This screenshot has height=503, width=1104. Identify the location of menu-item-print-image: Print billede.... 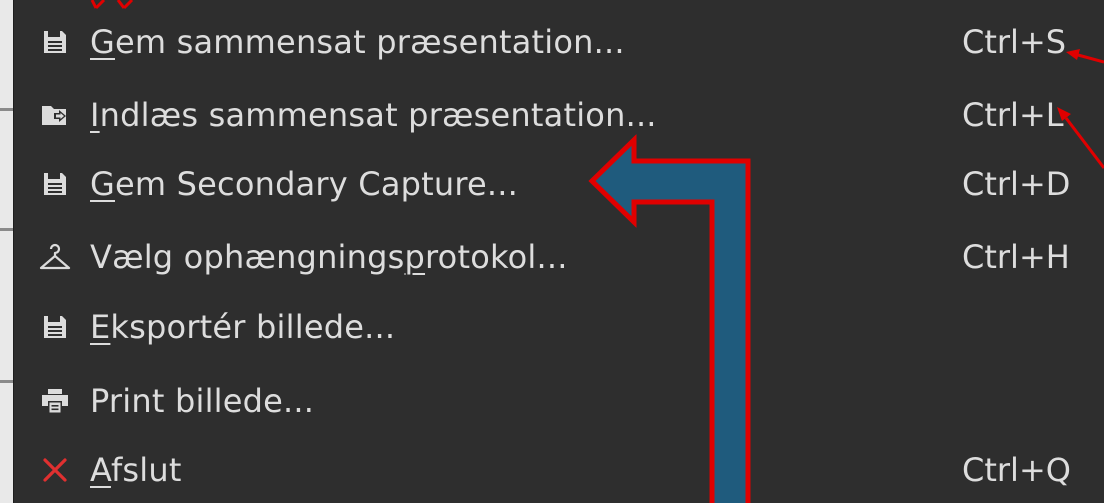
(559, 401).